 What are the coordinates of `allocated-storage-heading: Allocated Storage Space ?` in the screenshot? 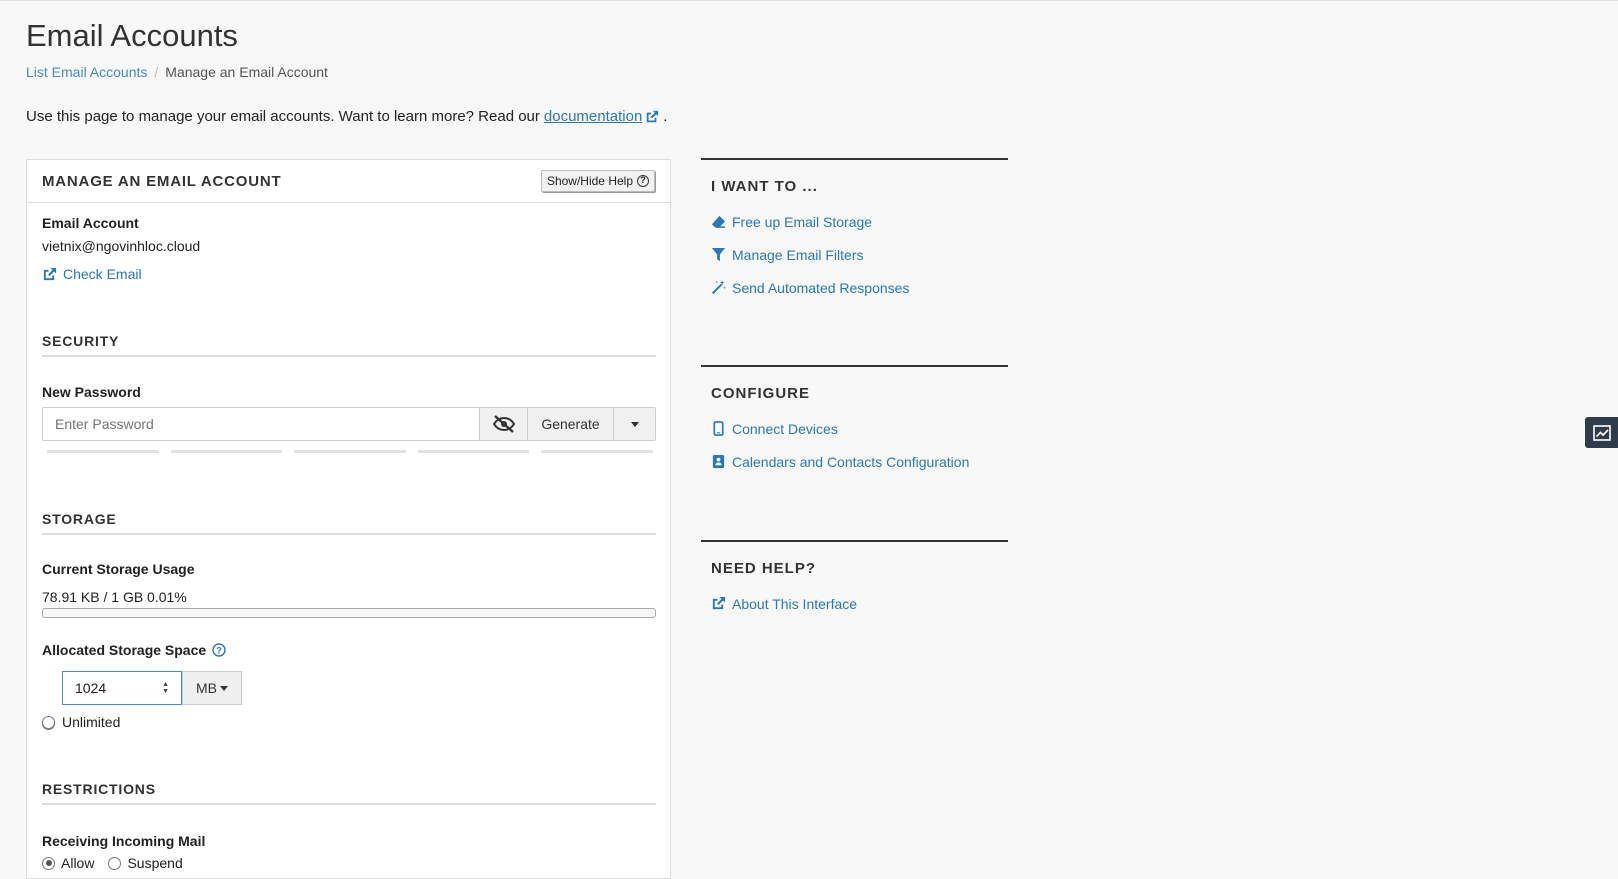 It's located at (134, 650).